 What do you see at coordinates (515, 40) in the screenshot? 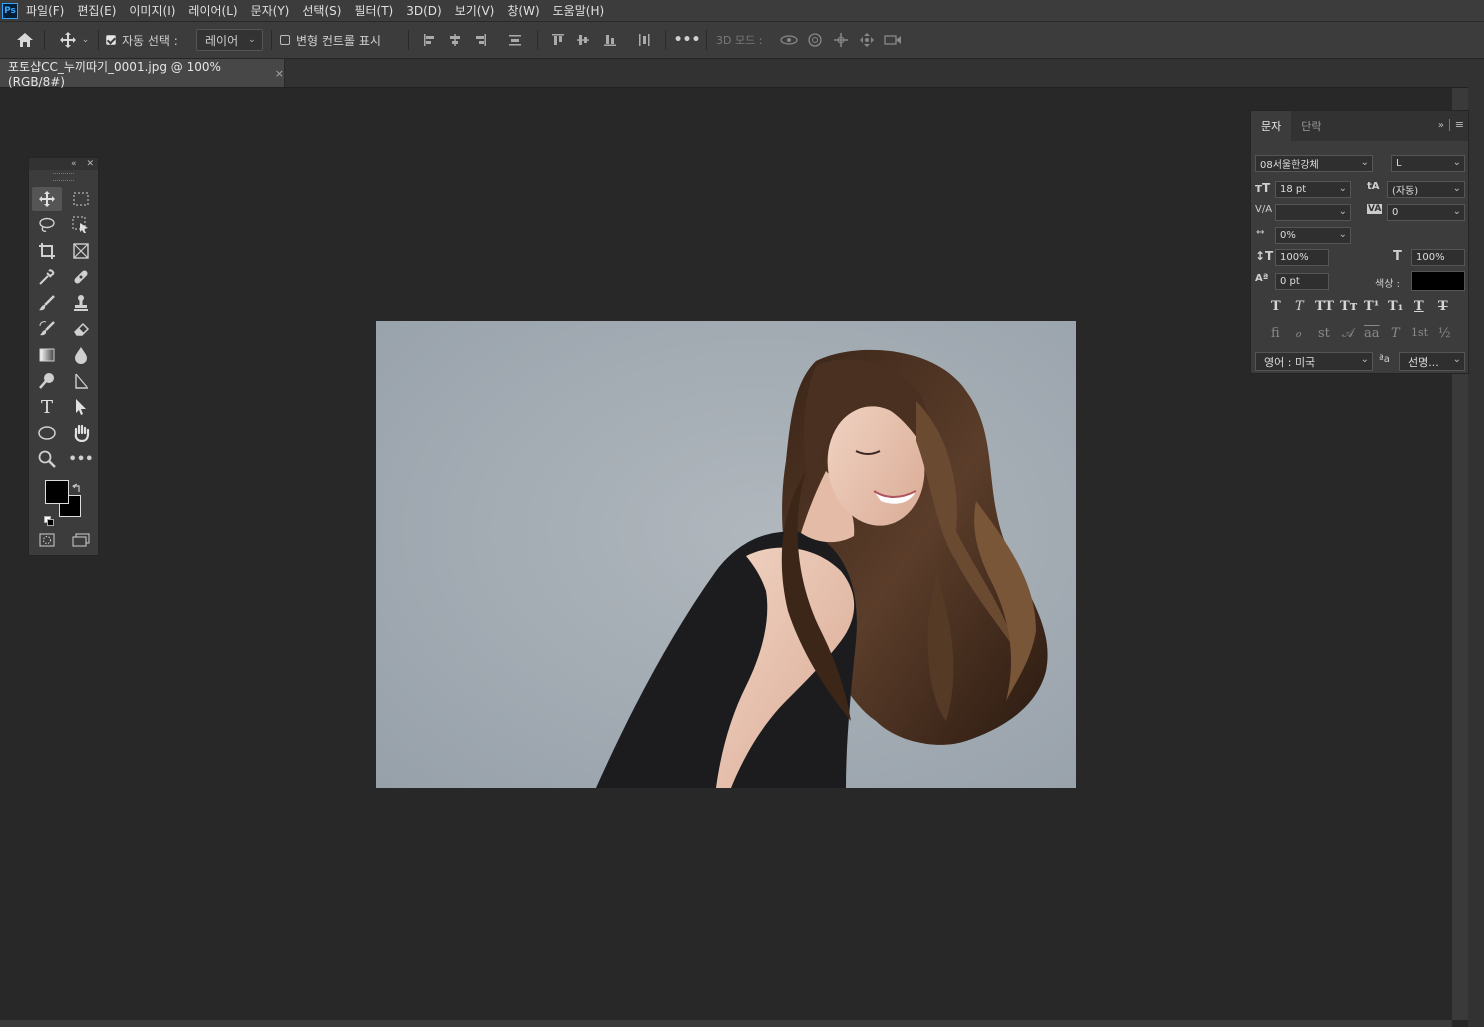
I see `distribute-icon` at bounding box center [515, 40].